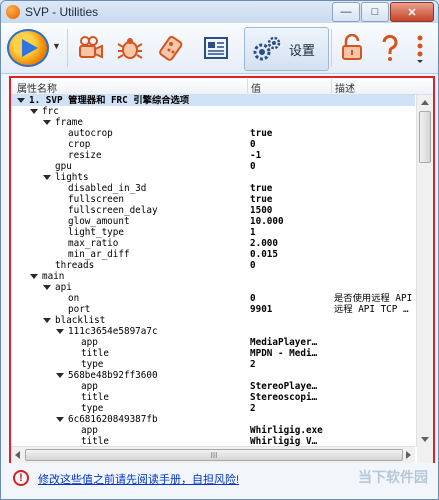 This screenshot has width=439, height=500. What do you see at coordinates (79, 309) in the screenshot?
I see `property-name: port` at bounding box center [79, 309].